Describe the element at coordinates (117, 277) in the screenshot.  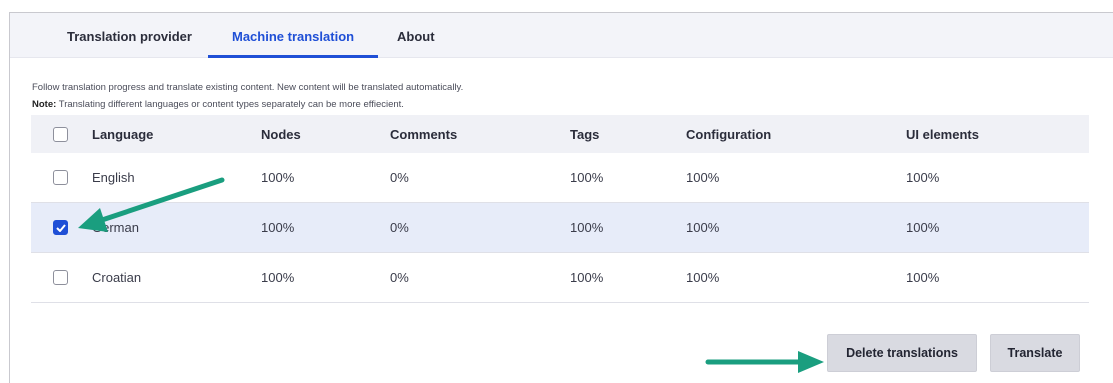
I see `cell-language: Croatian` at that location.